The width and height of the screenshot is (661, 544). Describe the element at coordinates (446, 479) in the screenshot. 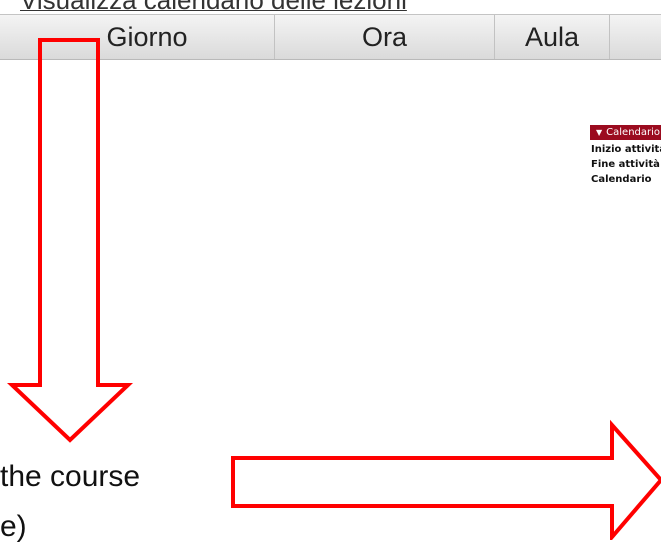

I see `right-arrow-icon` at that location.